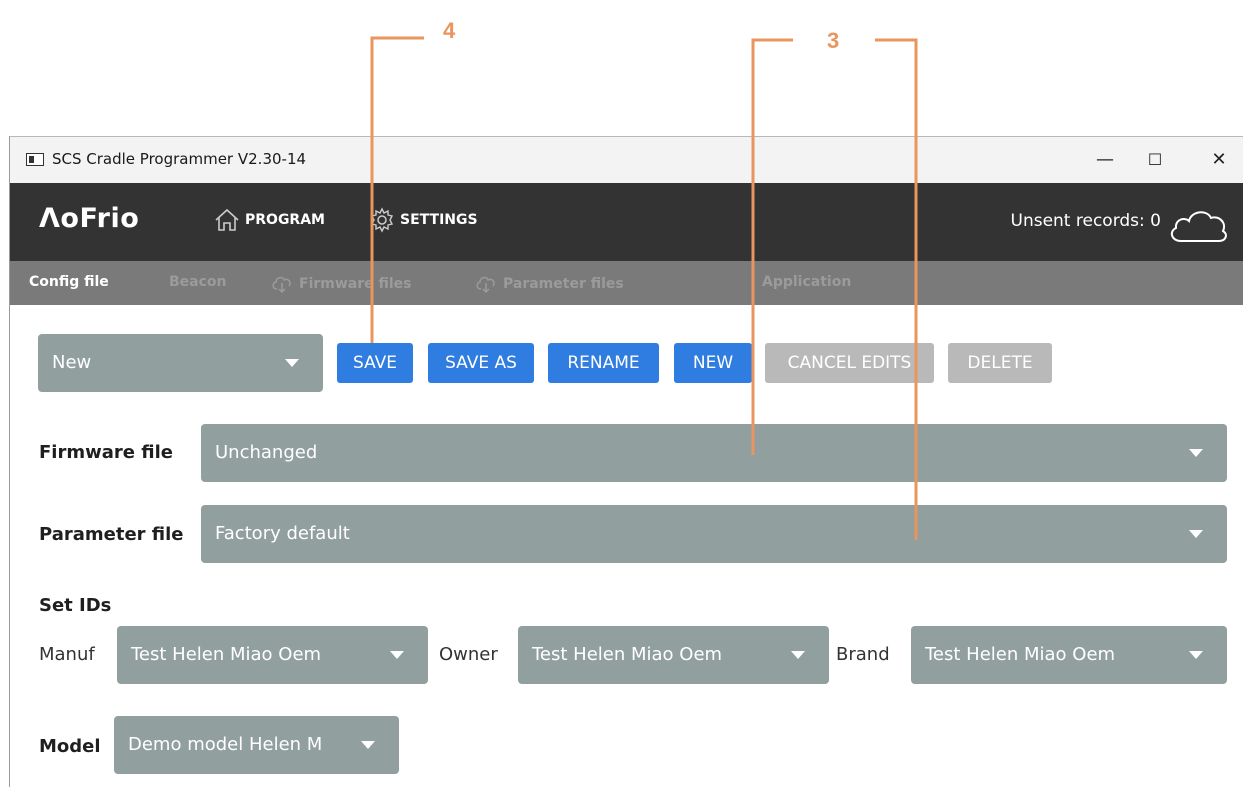  What do you see at coordinates (449, 30) in the screenshot?
I see `callout-4: 4` at bounding box center [449, 30].